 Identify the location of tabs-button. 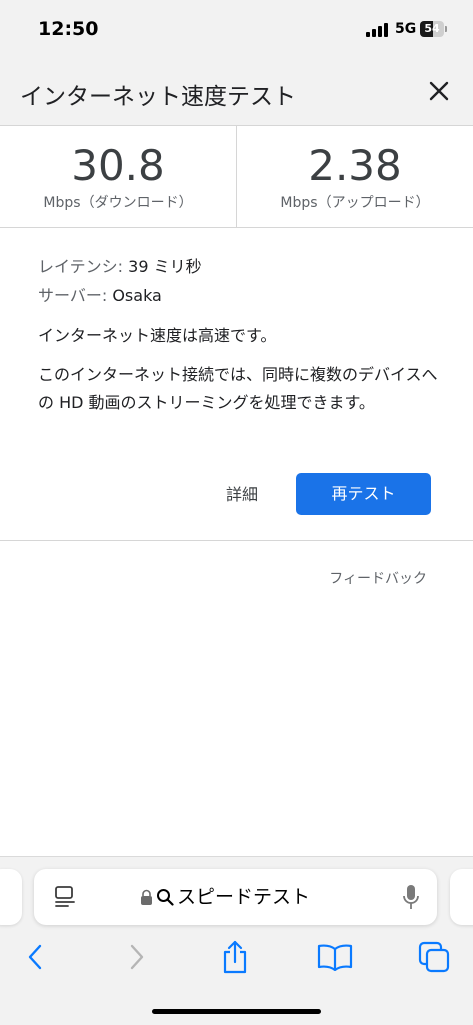
(434, 957).